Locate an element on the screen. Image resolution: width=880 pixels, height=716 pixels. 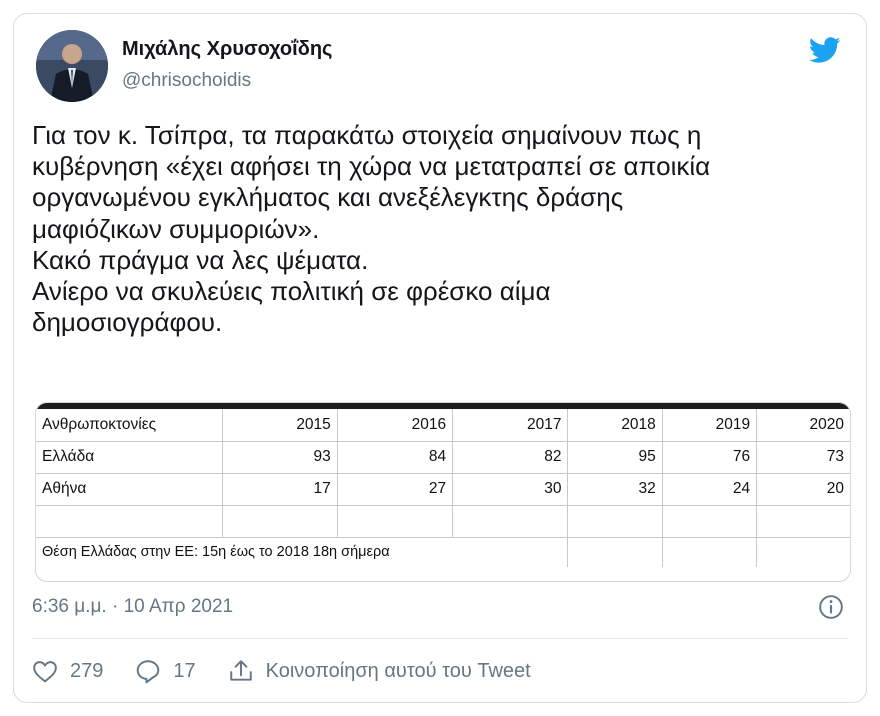
reply-button: 17 is located at coordinates (165, 671).